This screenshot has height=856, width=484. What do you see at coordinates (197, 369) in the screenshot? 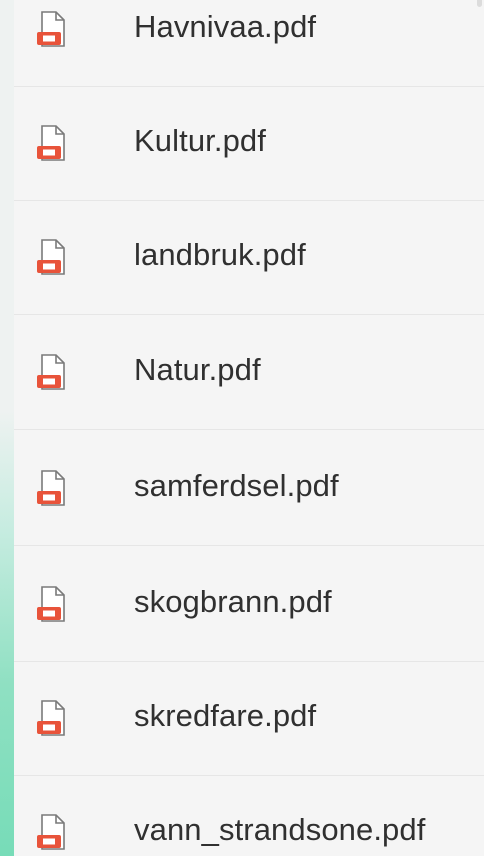
I see `file-name-label: Natur.pdf` at bounding box center [197, 369].